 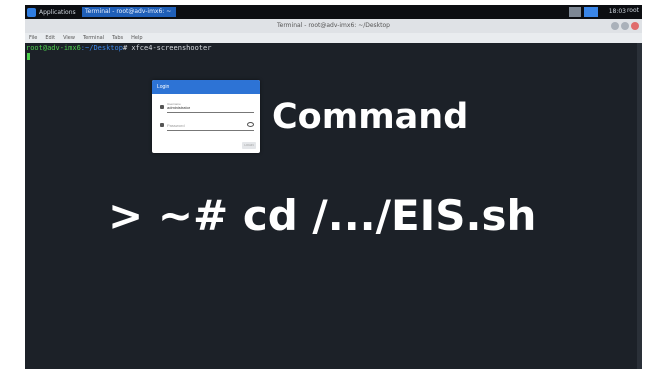 What do you see at coordinates (31, 12) in the screenshot?
I see `xfce-logo-icon` at bounding box center [31, 12].